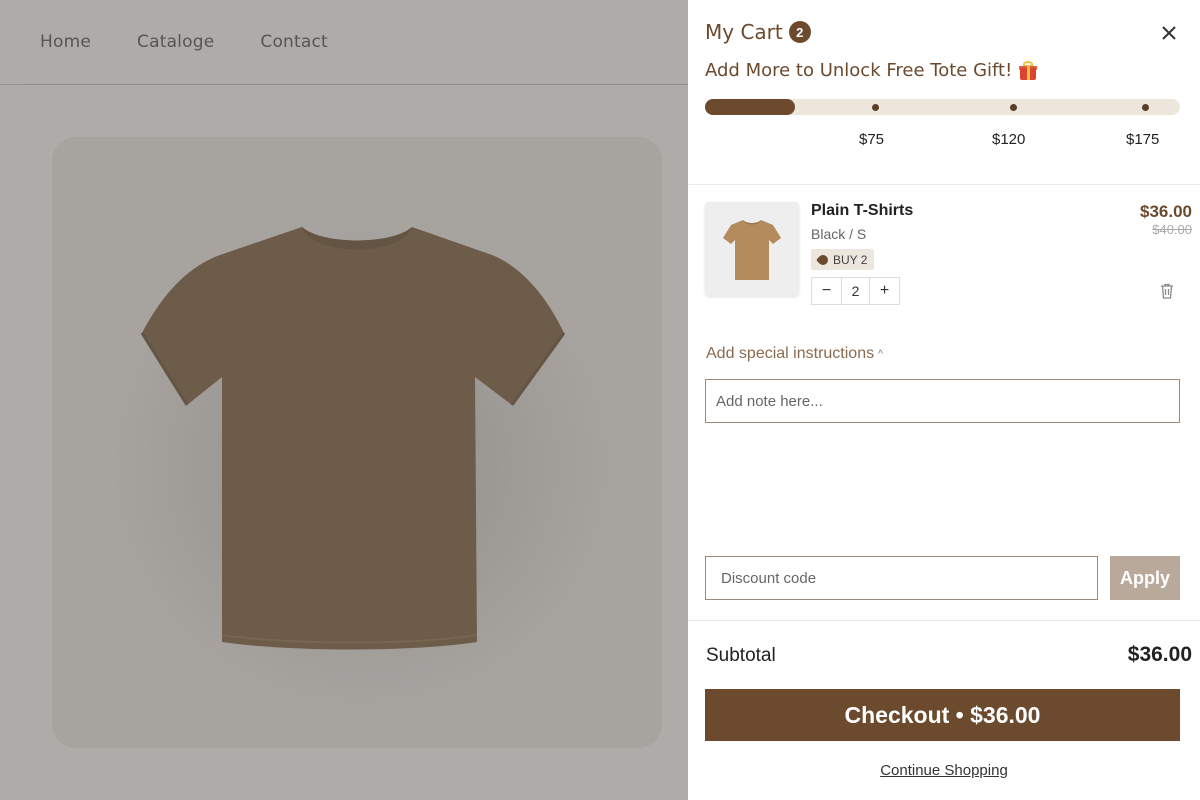 The image size is (1200, 800). I want to click on tag-icon, so click(823, 259).